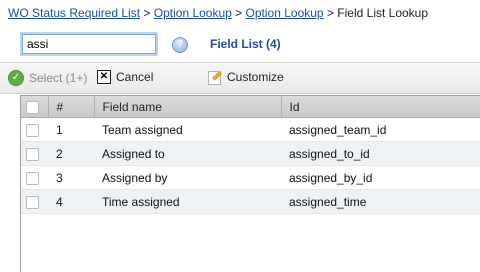  I want to click on column-header-field-name: Field name, so click(188, 107).